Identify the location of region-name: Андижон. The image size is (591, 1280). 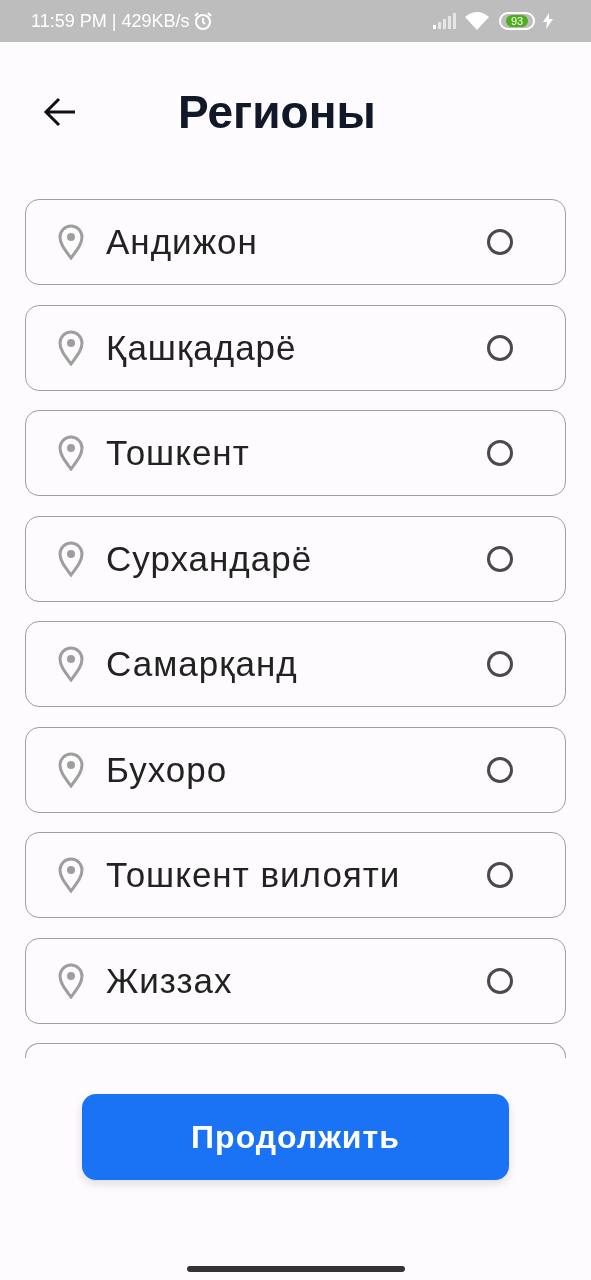
(182, 242).